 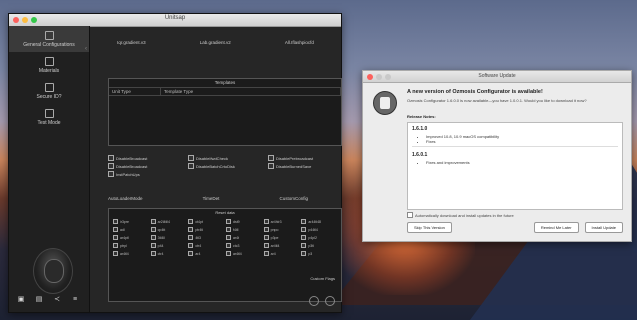 What do you see at coordinates (225, 112) in the screenshot?
I see `templates-panel: Templates Unit Type Template Type` at bounding box center [225, 112].